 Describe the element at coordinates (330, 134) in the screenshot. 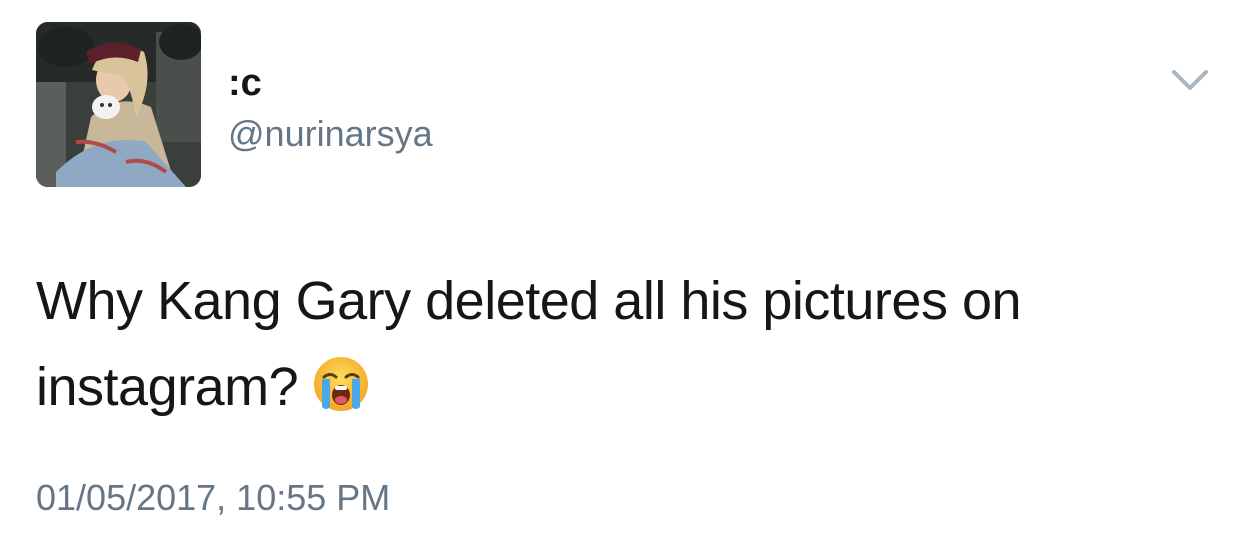

I see `user-handle: @nurinarsya` at that location.